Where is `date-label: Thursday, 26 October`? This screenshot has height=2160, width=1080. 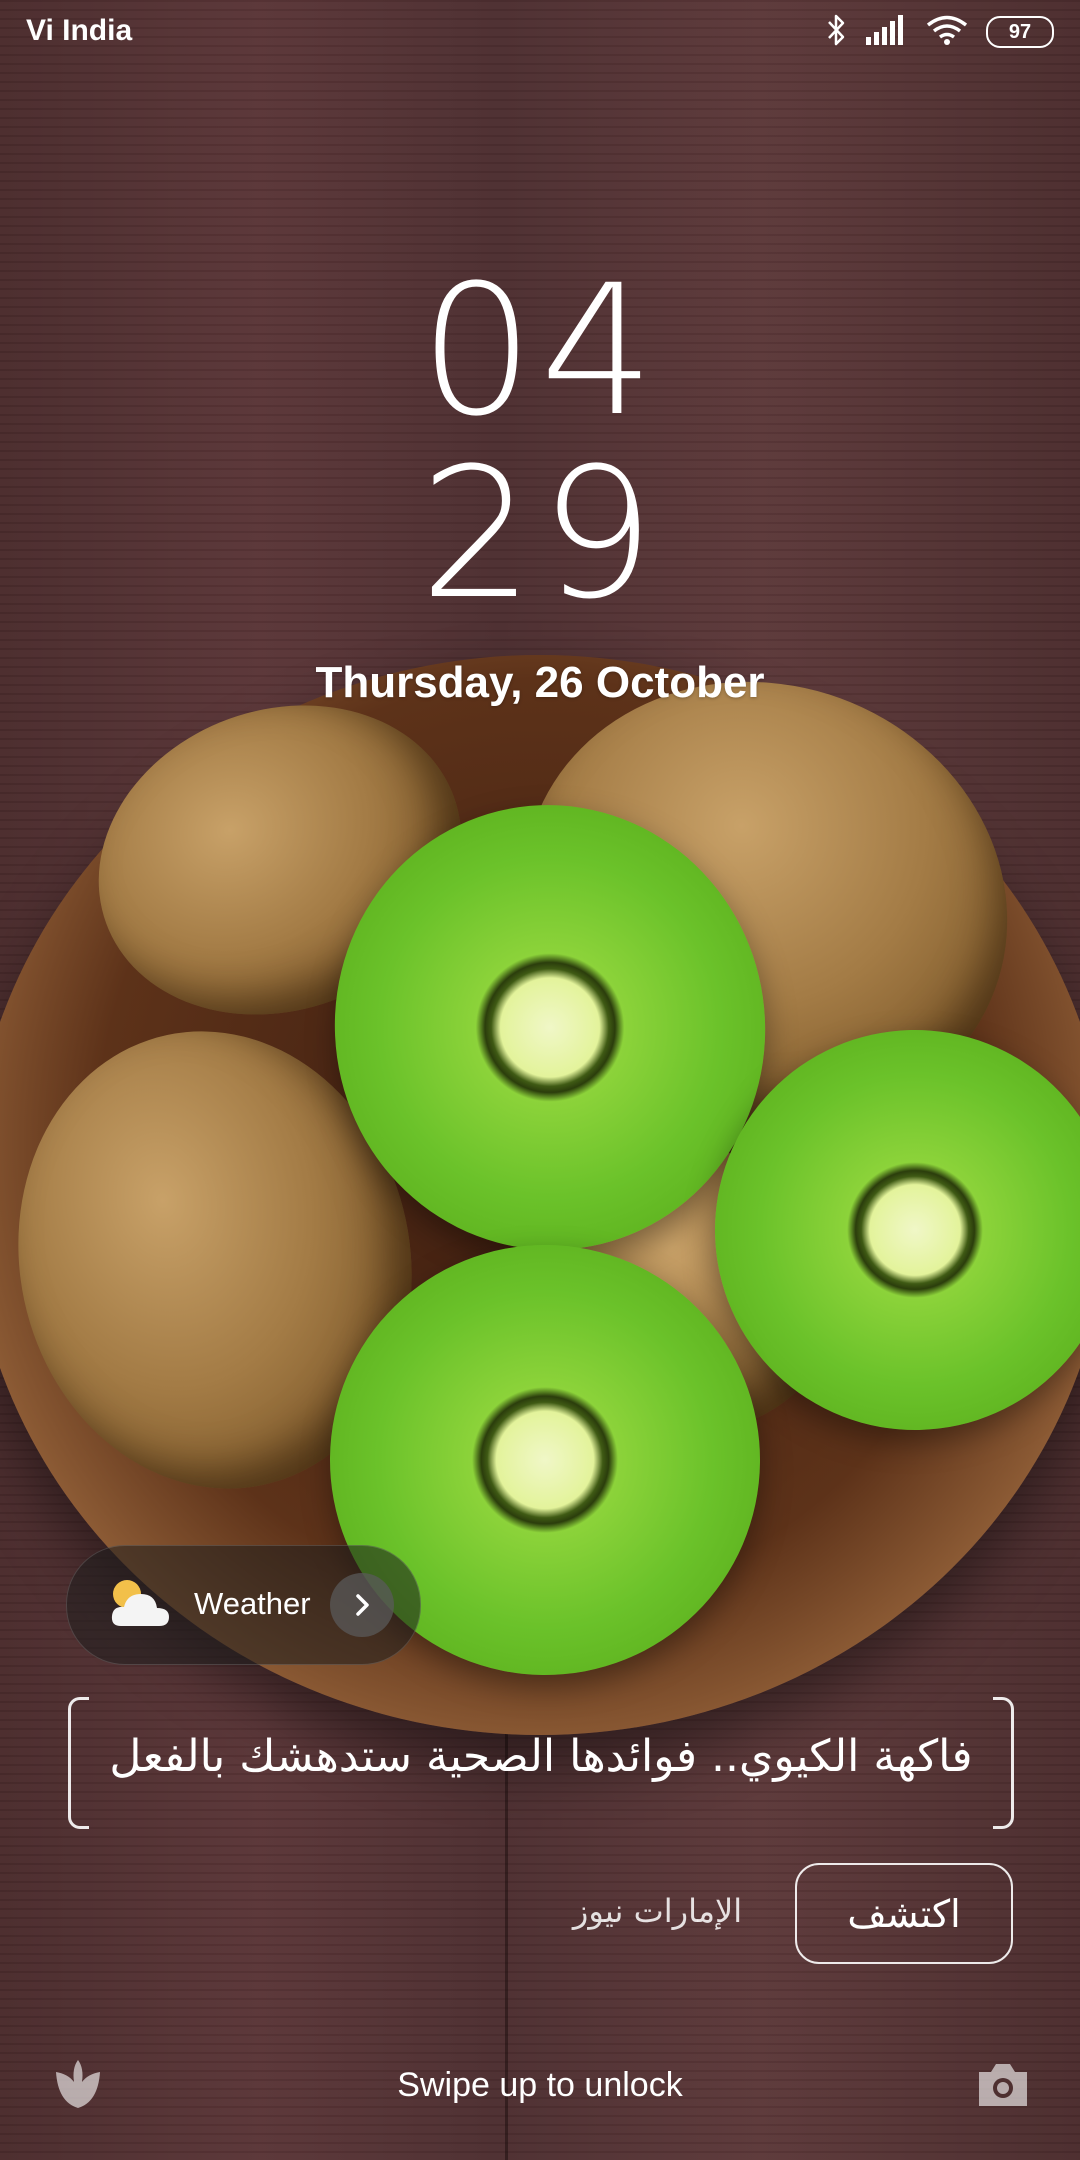
date-label: Thursday, 26 October is located at coordinates (540, 682).